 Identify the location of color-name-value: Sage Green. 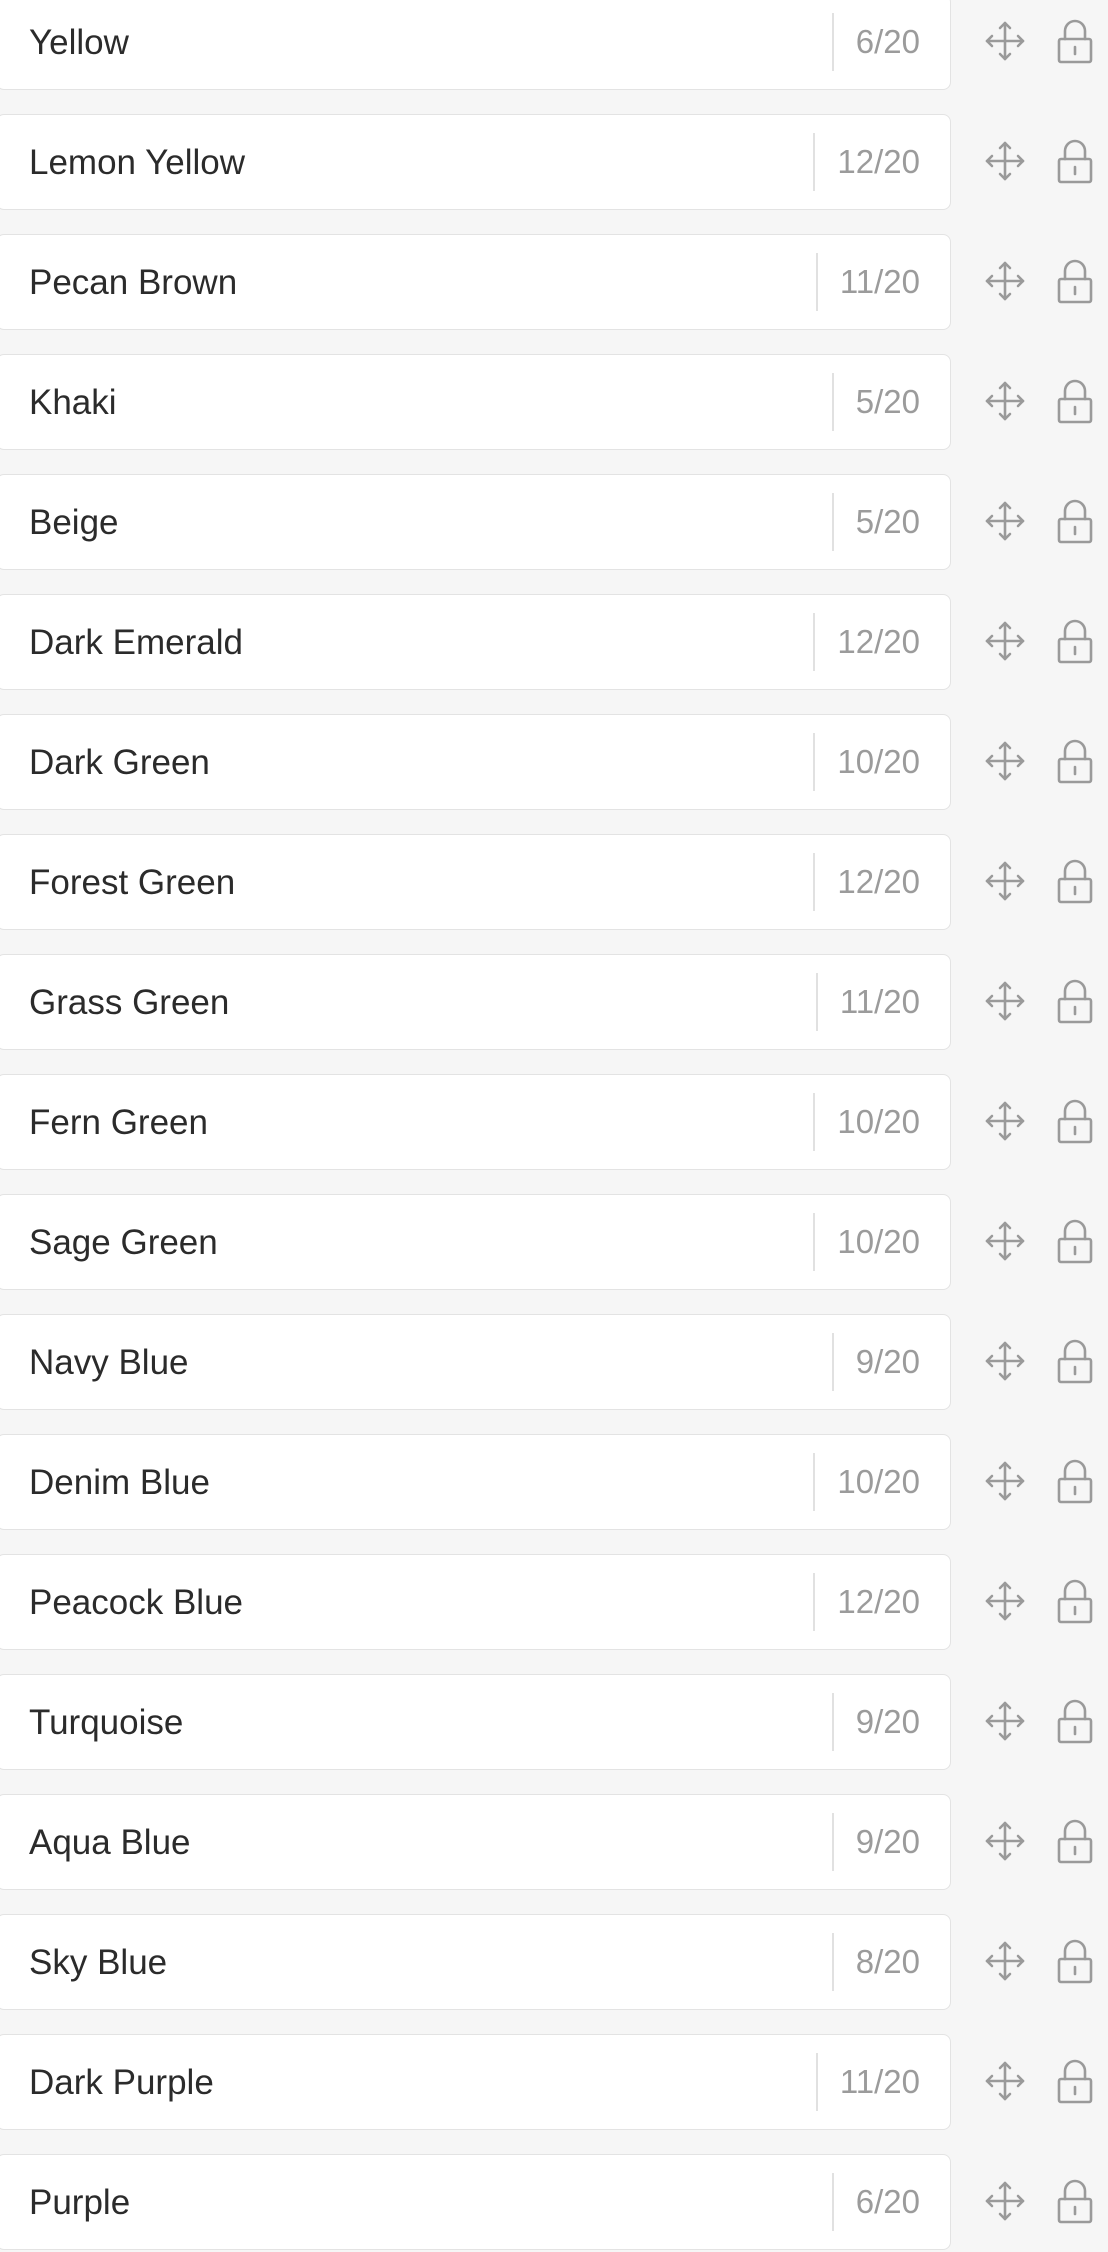
(123, 1242).